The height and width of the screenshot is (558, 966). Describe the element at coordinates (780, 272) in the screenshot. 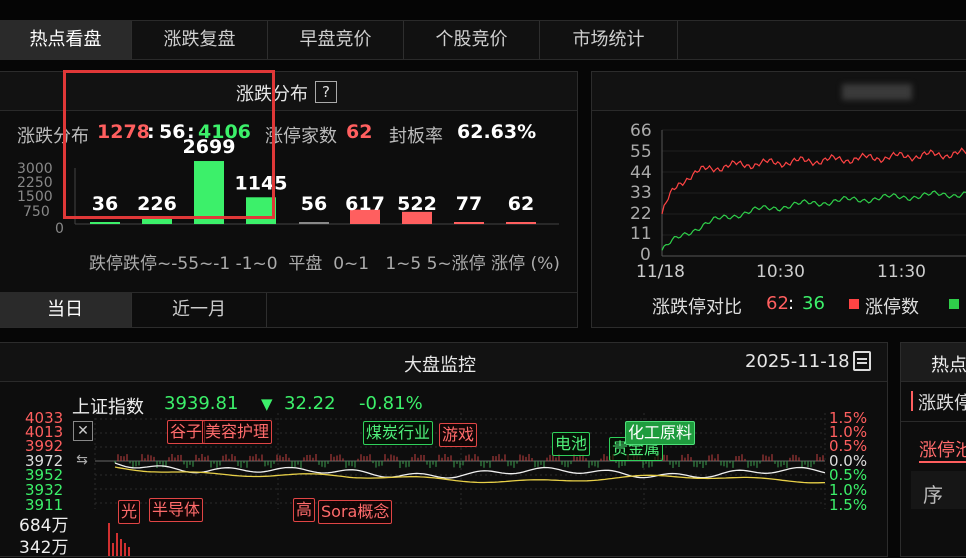

I see `limit-x-tick: 10:30` at that location.